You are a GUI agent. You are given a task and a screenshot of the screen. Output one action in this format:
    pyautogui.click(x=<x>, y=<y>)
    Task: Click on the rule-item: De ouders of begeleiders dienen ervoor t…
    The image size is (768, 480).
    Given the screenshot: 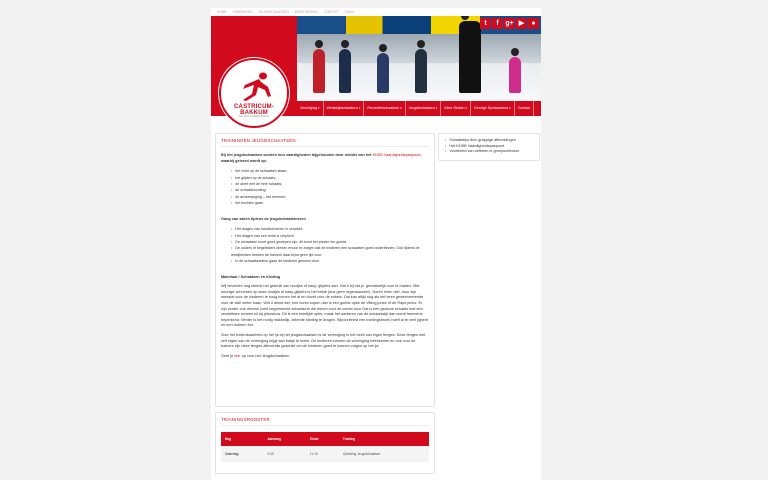 What is the action you would take?
    pyautogui.click(x=330, y=251)
    